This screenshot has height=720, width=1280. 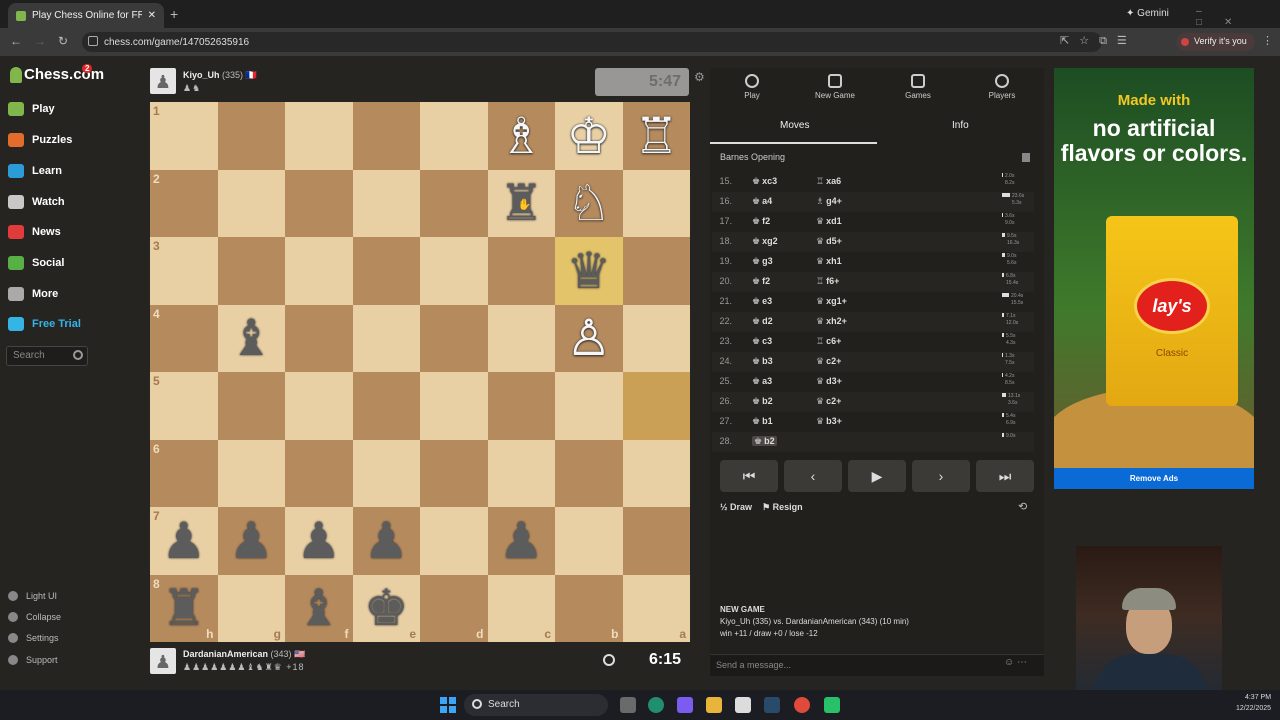 I want to click on white-move: ♚ c3, so click(x=762, y=341).